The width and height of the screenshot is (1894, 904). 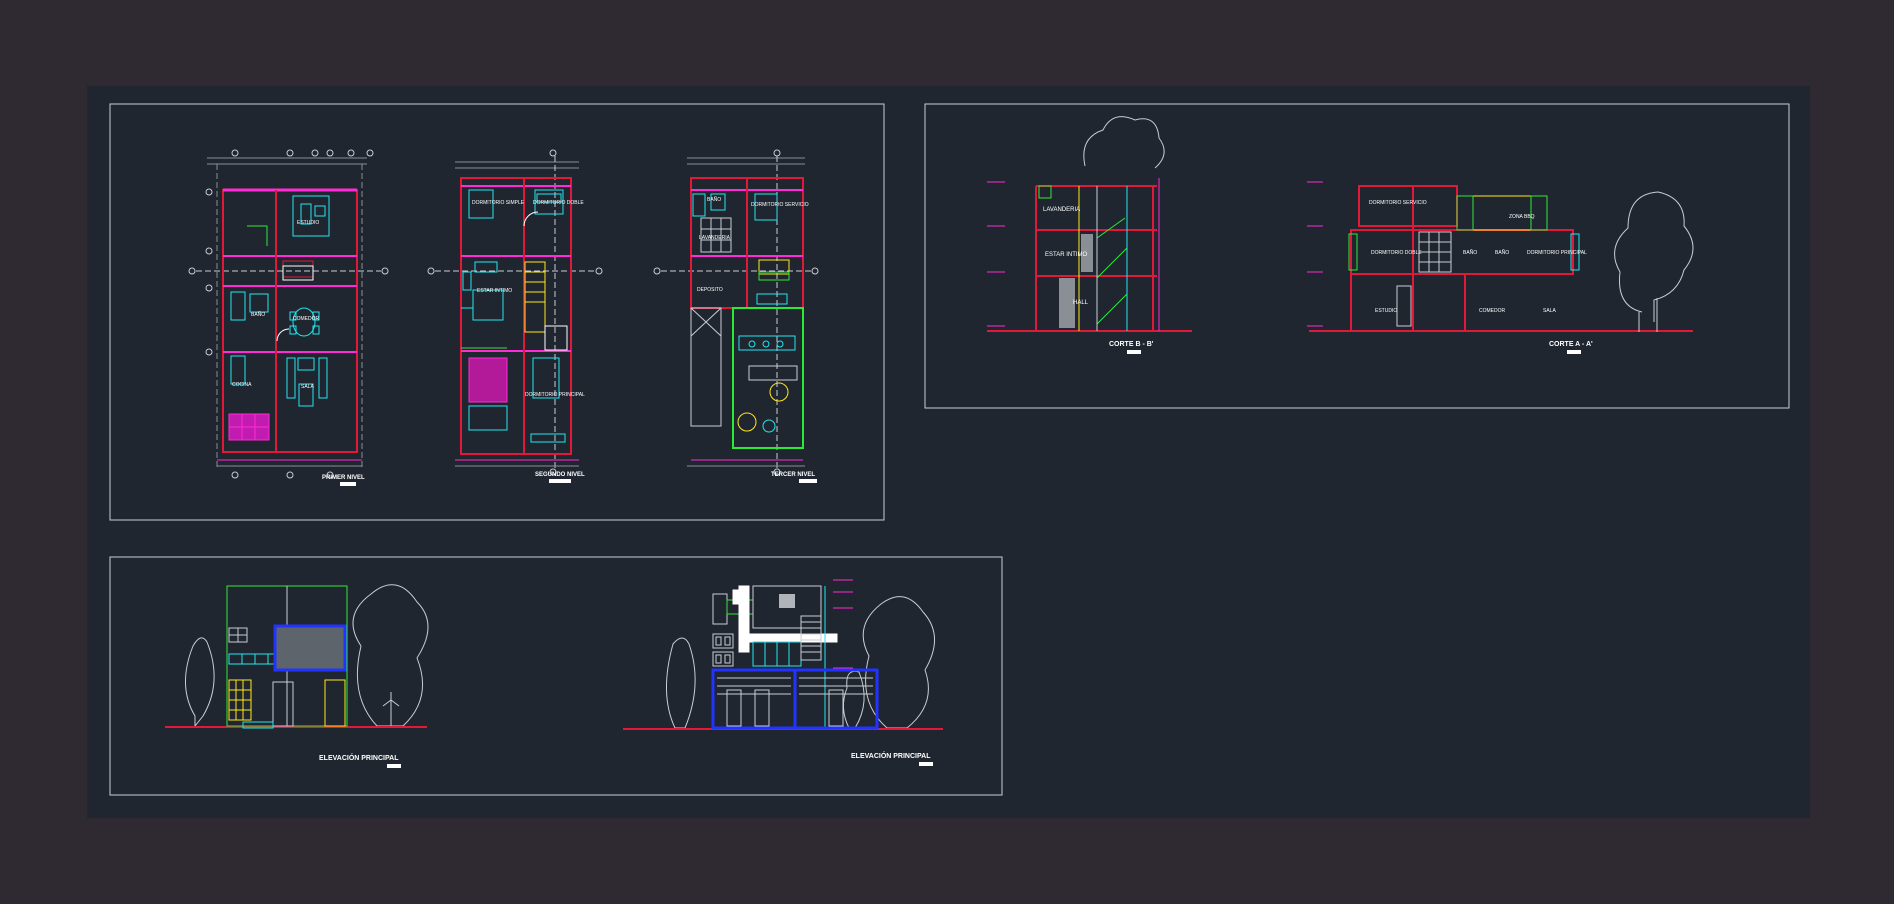 What do you see at coordinates (1522, 217) in the screenshot?
I see `room-label: ZONA BBQ` at bounding box center [1522, 217].